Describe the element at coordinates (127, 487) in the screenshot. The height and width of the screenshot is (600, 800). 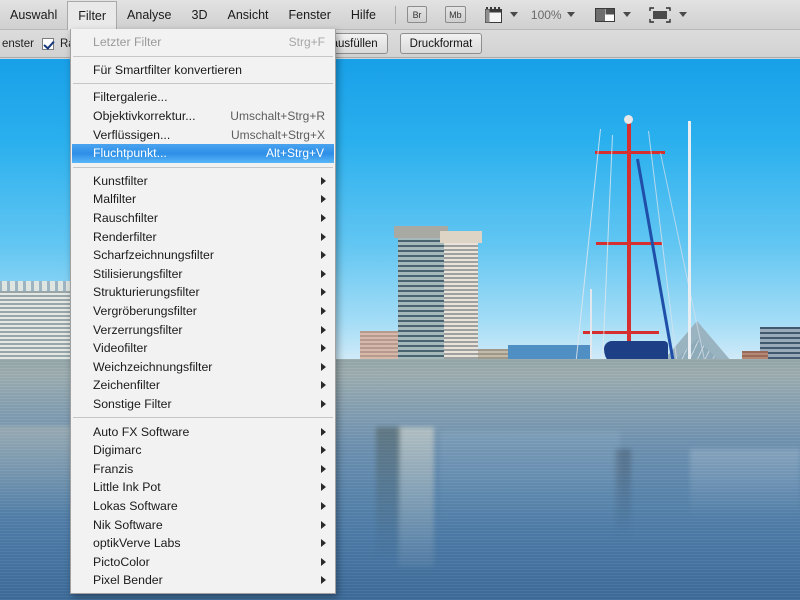
I see `filter-menu-item-label: Little Ink Pot` at that location.